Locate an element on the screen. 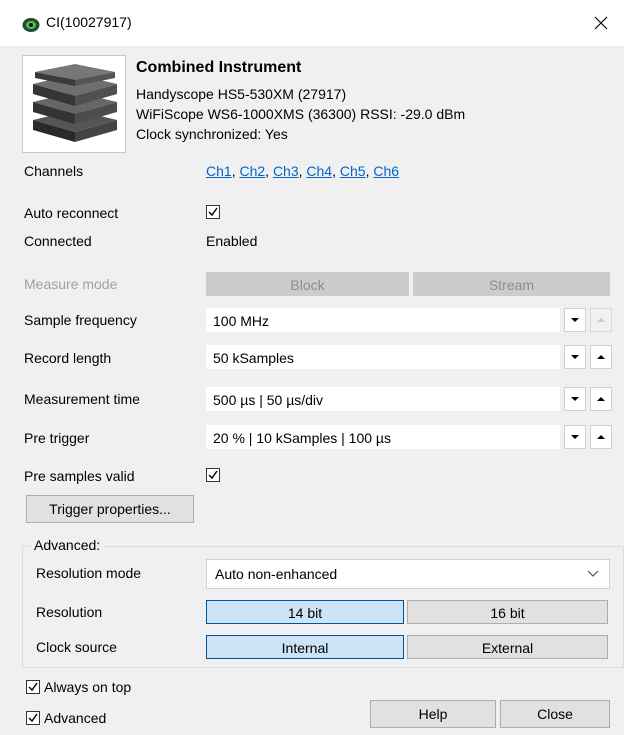 Image resolution: width=624 pixels, height=735 pixels. measurement-time-decrease-button is located at coordinates (575, 399).